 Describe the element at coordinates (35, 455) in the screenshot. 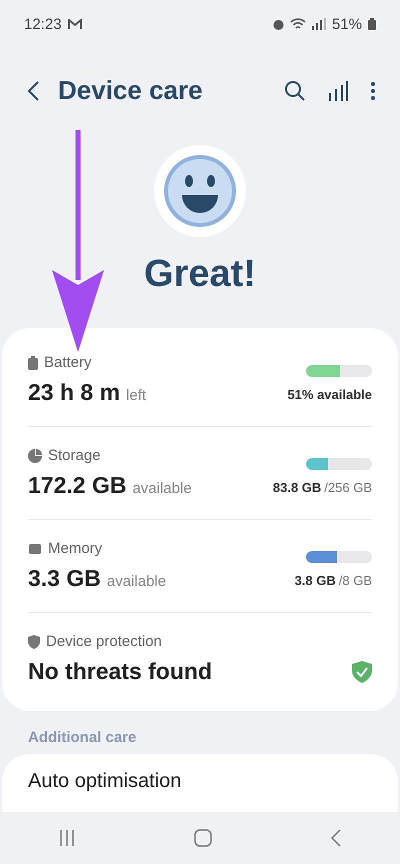

I see `pie-chart-icon` at that location.